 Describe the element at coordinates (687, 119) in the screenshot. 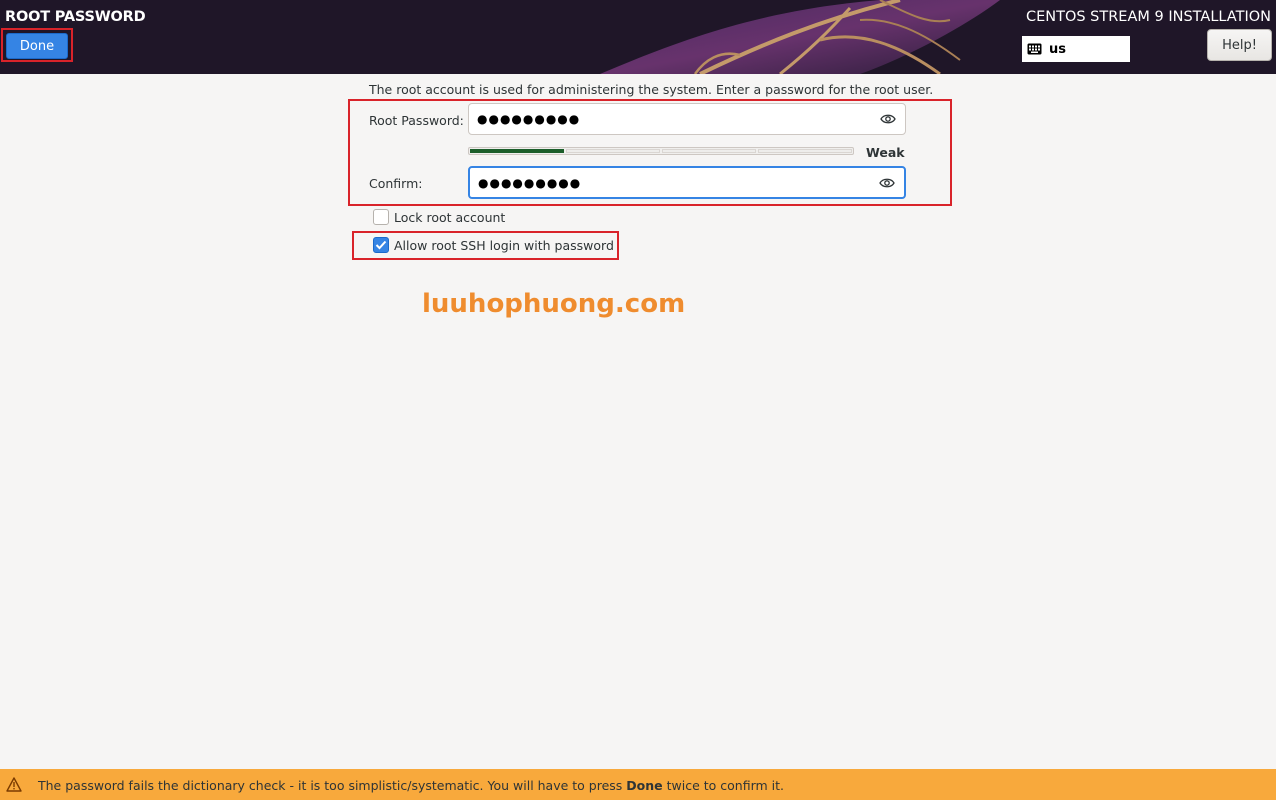

I see `root-password-field: ●●●●●●●●●` at that location.